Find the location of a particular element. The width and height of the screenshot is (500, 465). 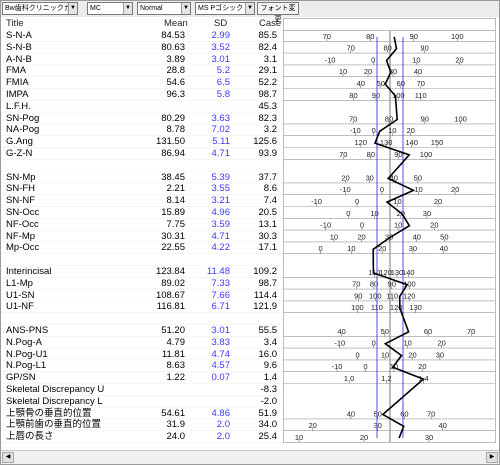

row-mean: 8.14 is located at coordinates (176, 201).